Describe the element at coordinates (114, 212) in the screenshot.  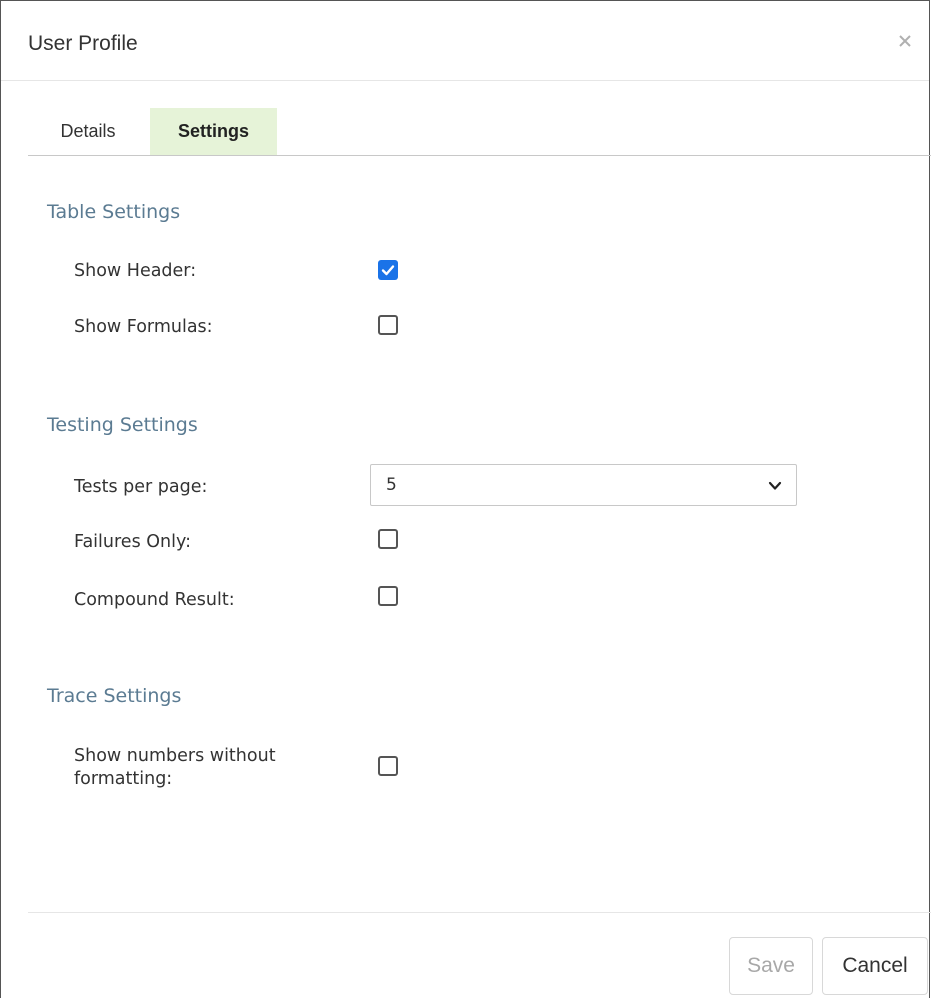
I see `table-settings-heading: Table Settings` at that location.